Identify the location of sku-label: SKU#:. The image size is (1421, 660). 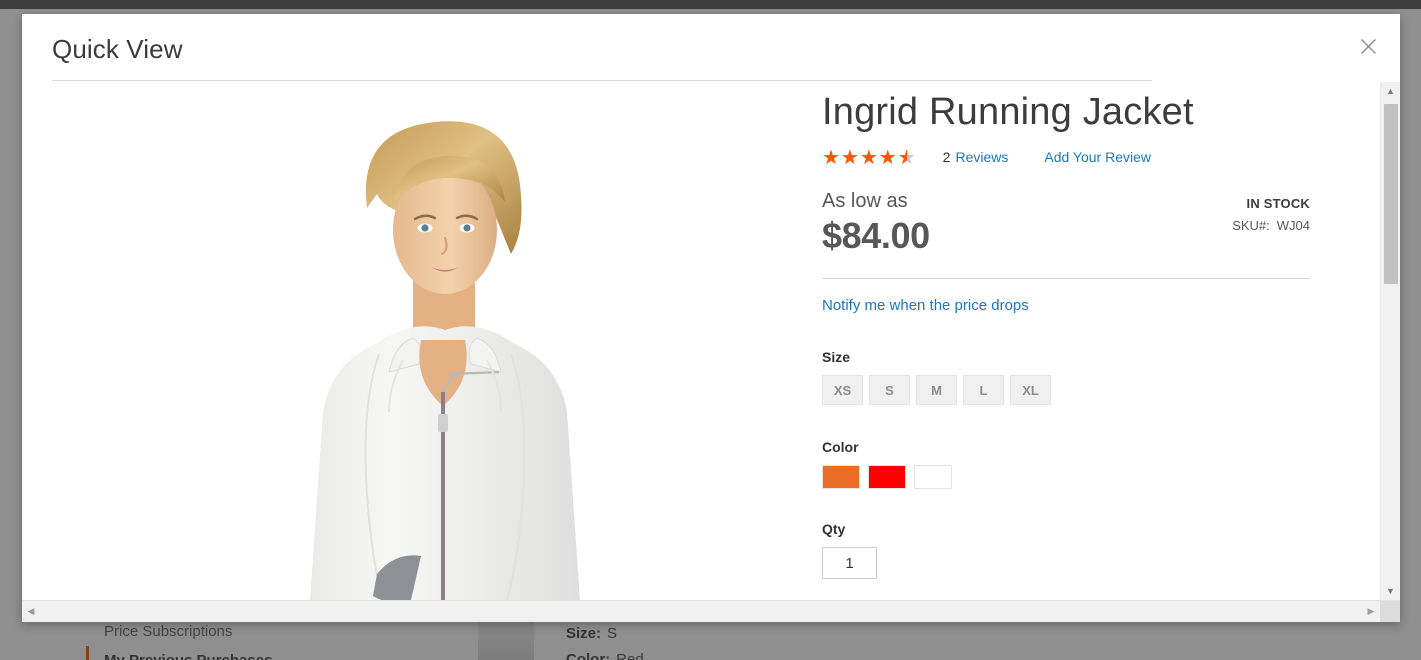
(1251, 225).